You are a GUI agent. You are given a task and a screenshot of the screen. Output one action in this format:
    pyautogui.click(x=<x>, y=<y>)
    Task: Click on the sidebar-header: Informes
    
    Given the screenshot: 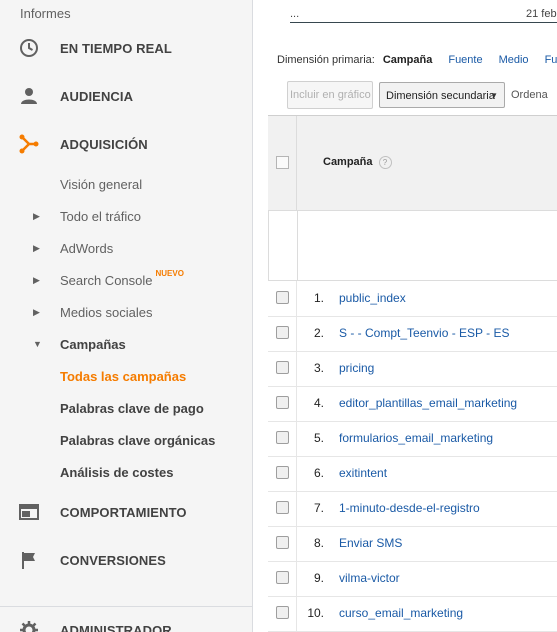 What is the action you would take?
    pyautogui.click(x=45, y=13)
    